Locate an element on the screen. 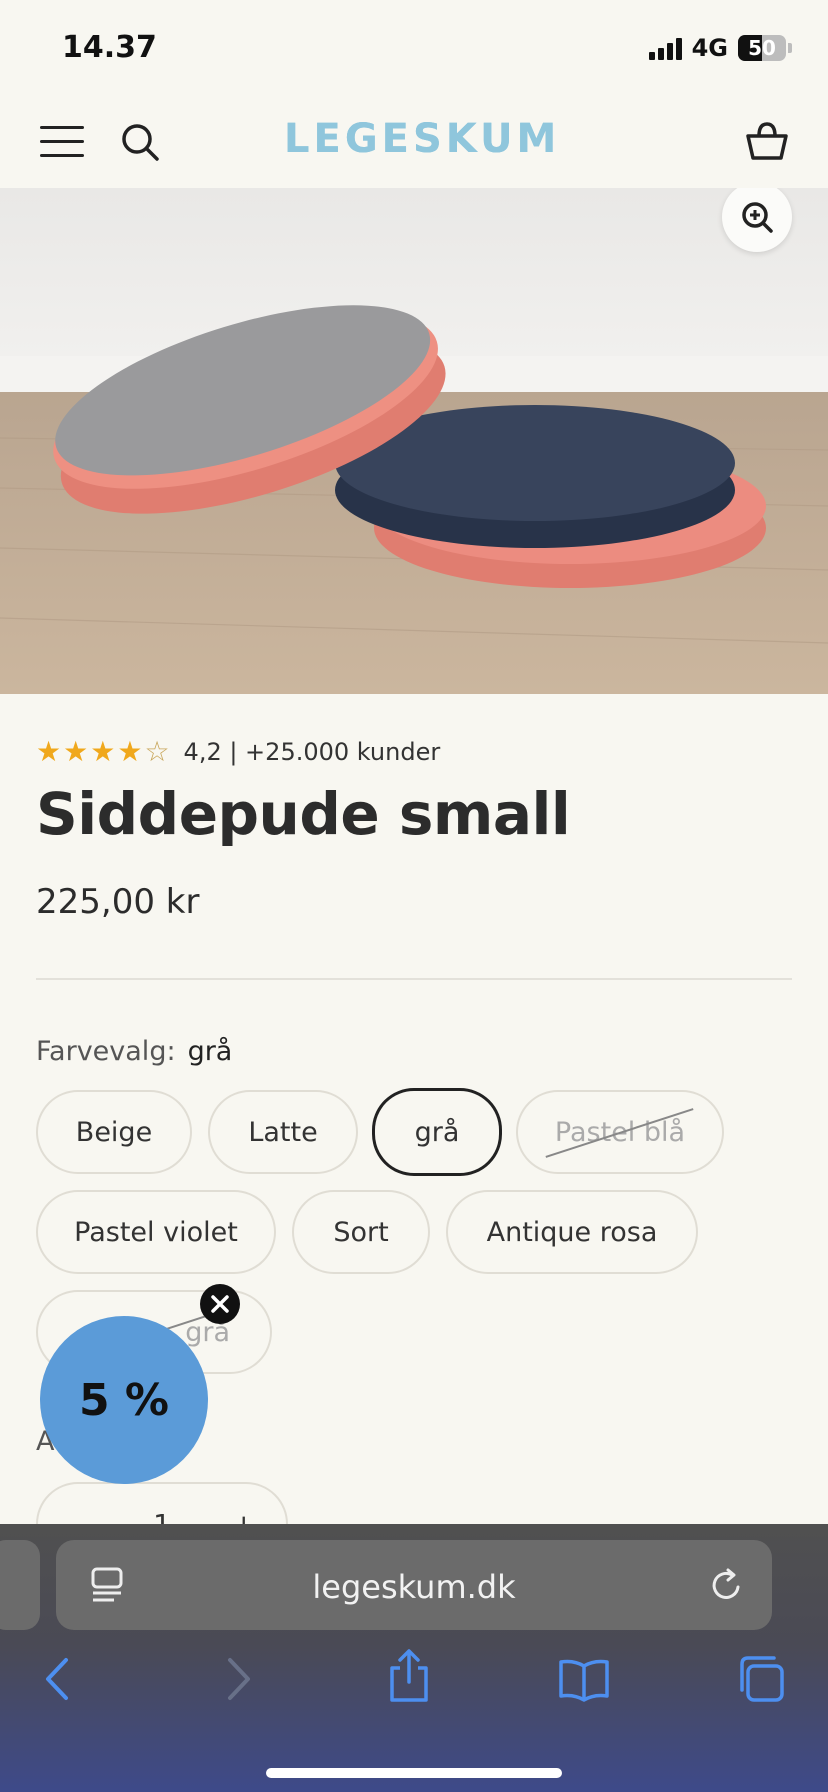  discount-popup: 5 % is located at coordinates (124, 1400).